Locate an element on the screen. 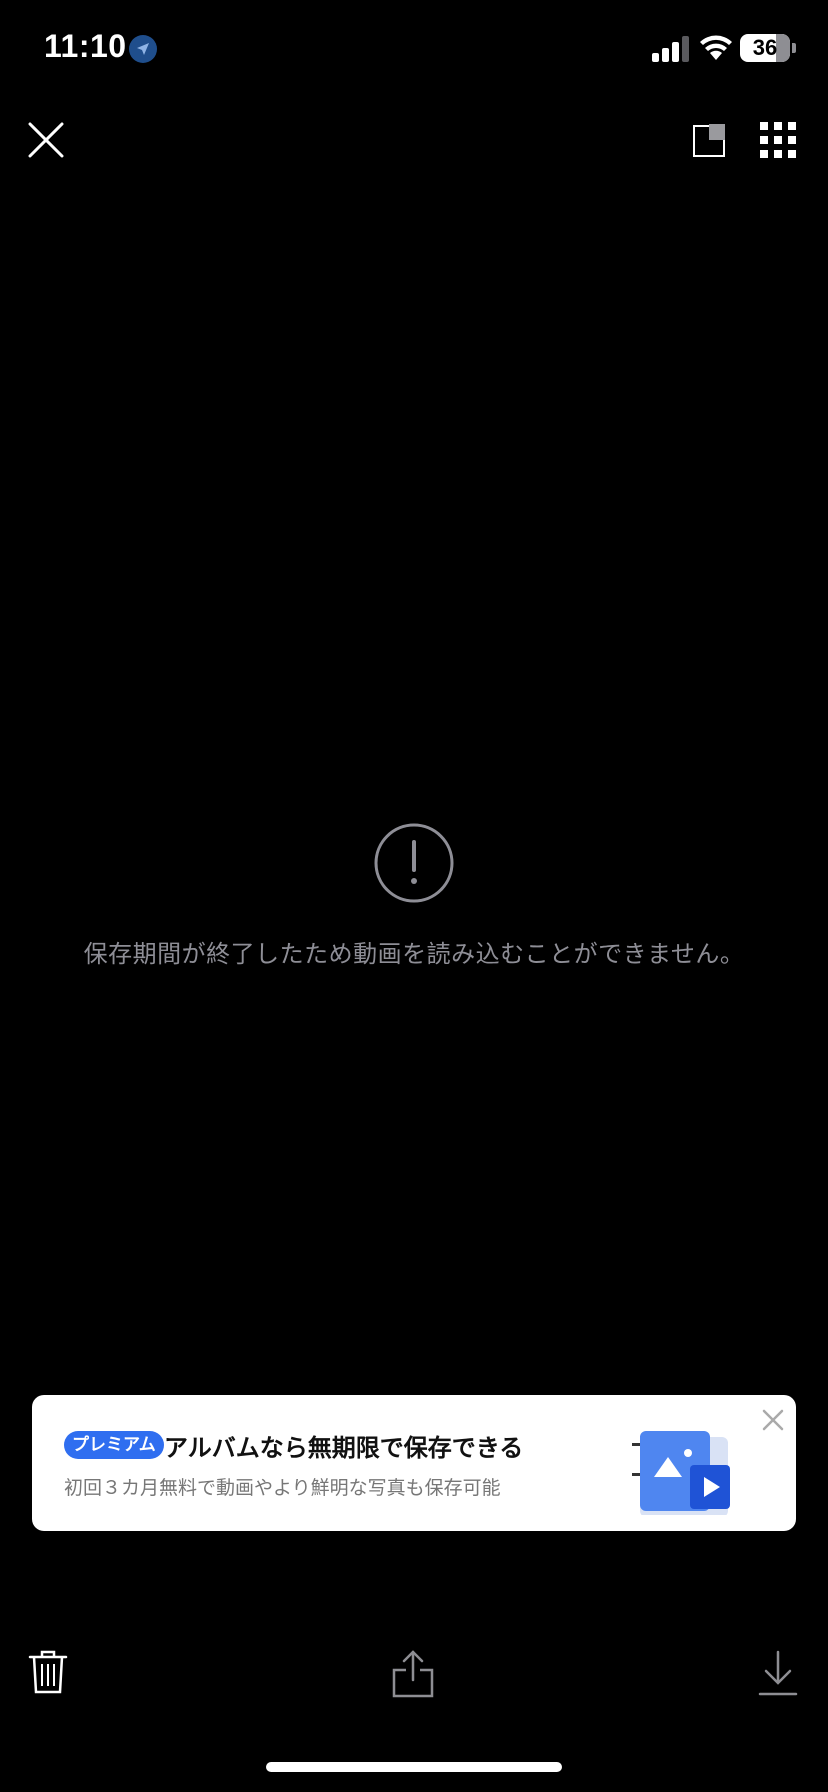 This screenshot has width=828, height=1792. error-message: 保存期間が終了したため動画を読み込むことができません。 is located at coordinates (414, 954).